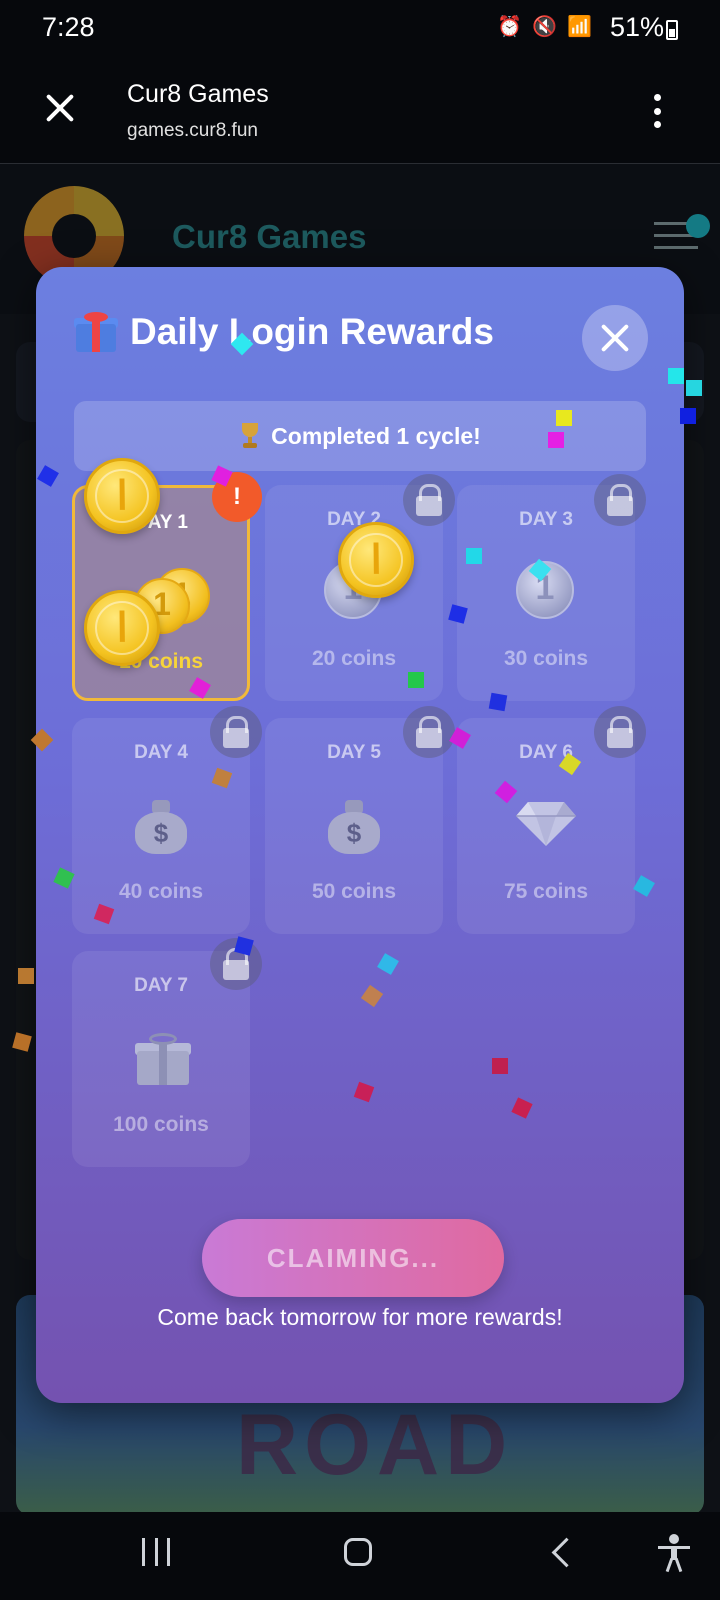 The image size is (720, 1600). What do you see at coordinates (566, 1552) in the screenshot?
I see `back-button-icon` at bounding box center [566, 1552].